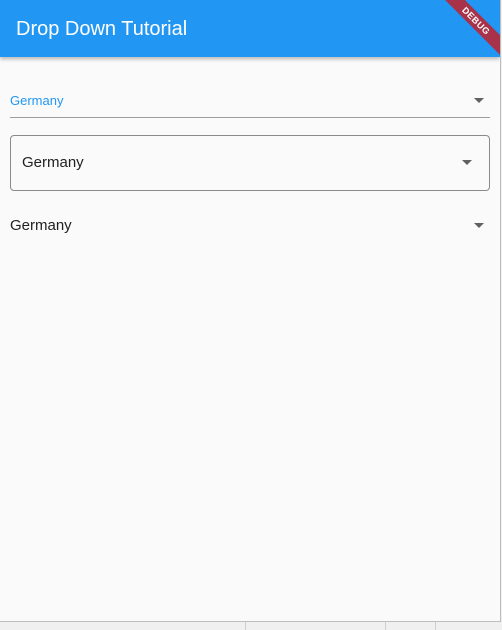  Describe the element at coordinates (41, 225) in the screenshot. I see `dropdown-plain-value: Germany` at that location.